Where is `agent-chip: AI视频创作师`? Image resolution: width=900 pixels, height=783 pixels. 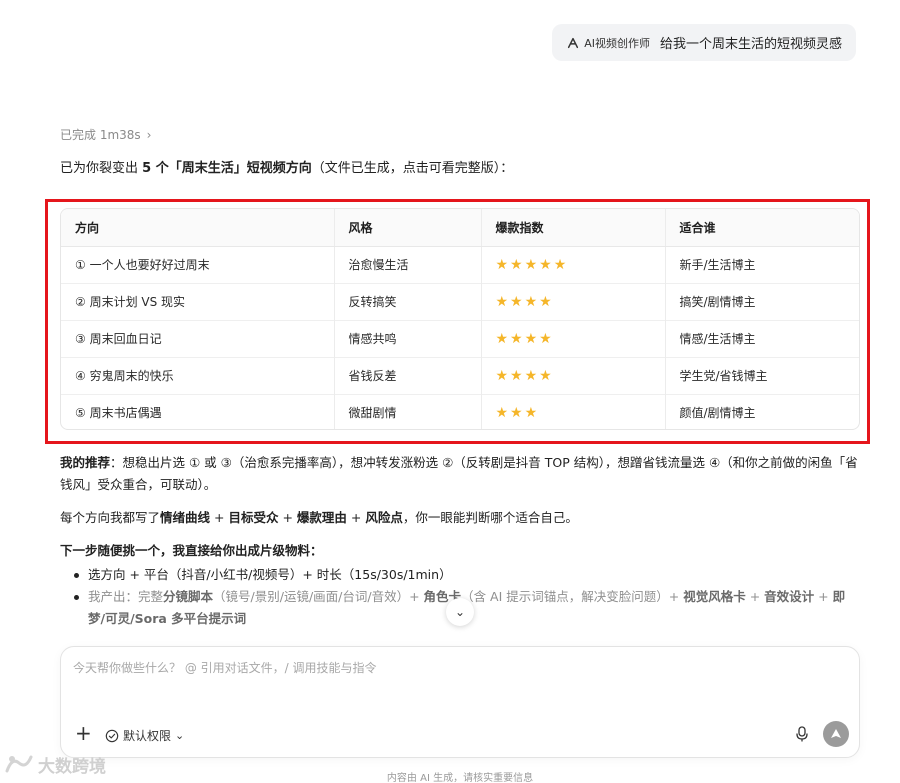 agent-chip: AI视频创作师 is located at coordinates (608, 43).